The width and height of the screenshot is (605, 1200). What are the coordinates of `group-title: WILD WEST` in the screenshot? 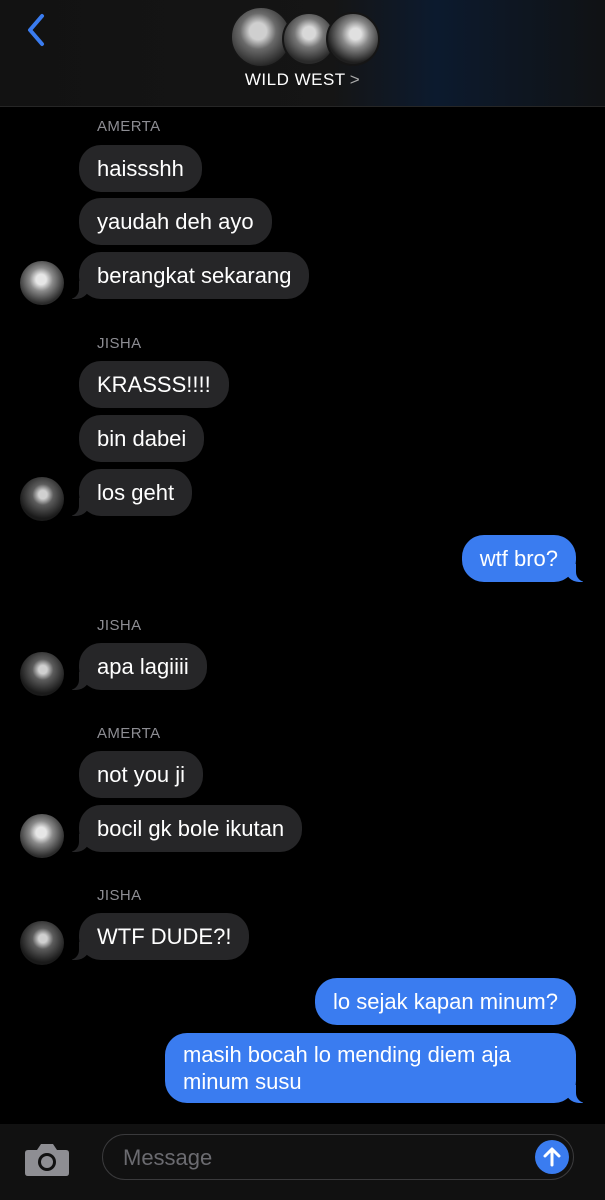 It's located at (295, 79).